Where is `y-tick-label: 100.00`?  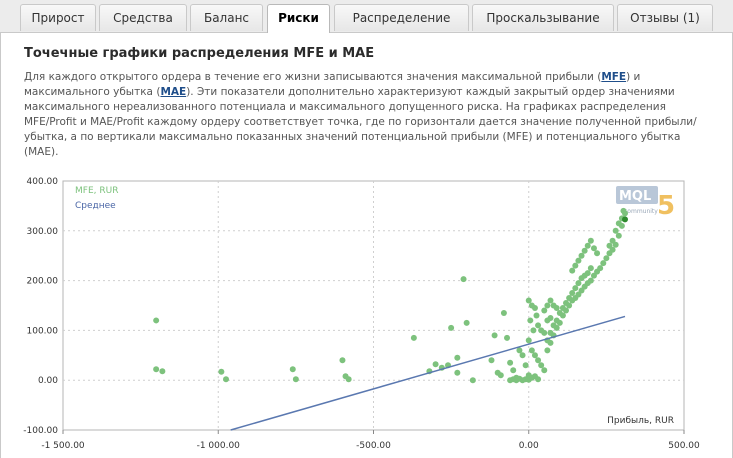
y-tick-label: 100.00 is located at coordinates (43, 331).